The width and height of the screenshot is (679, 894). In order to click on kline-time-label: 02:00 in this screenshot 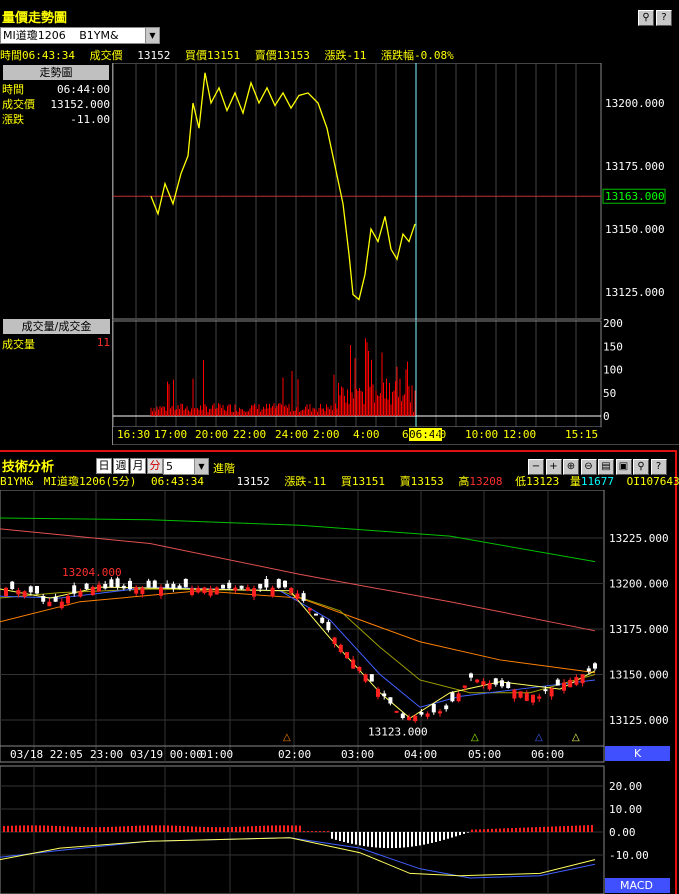, I will do `click(294, 754)`.